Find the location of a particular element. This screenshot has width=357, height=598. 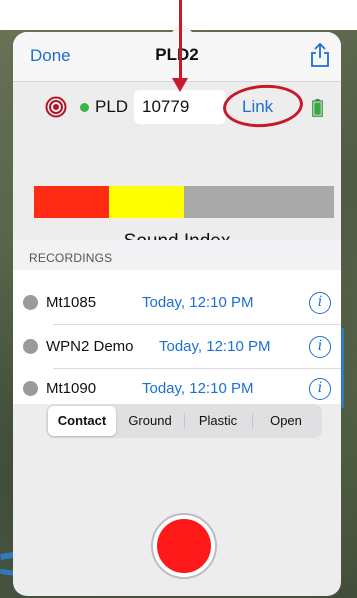

target-icon is located at coordinates (56, 107).